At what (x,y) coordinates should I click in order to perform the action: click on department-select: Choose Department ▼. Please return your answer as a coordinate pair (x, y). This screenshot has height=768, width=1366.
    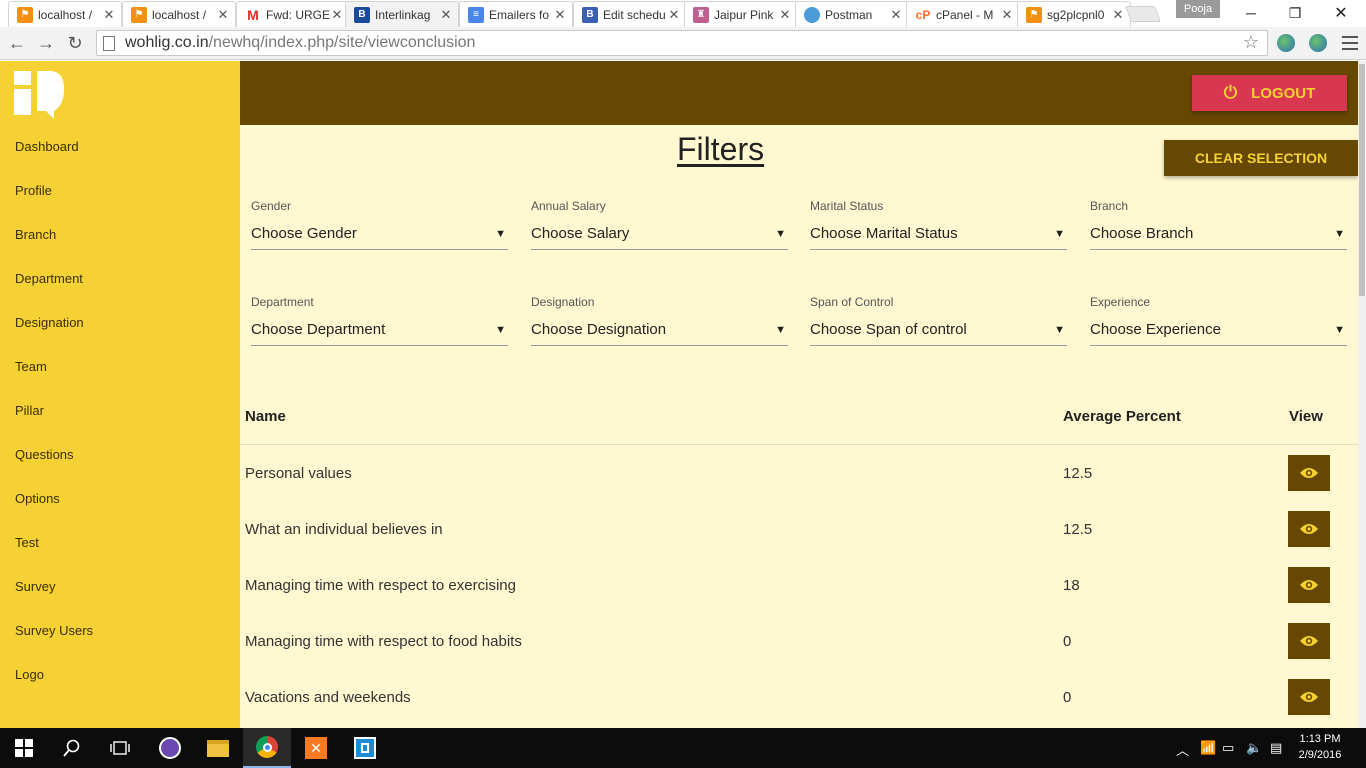
    Looking at the image, I should click on (379, 333).